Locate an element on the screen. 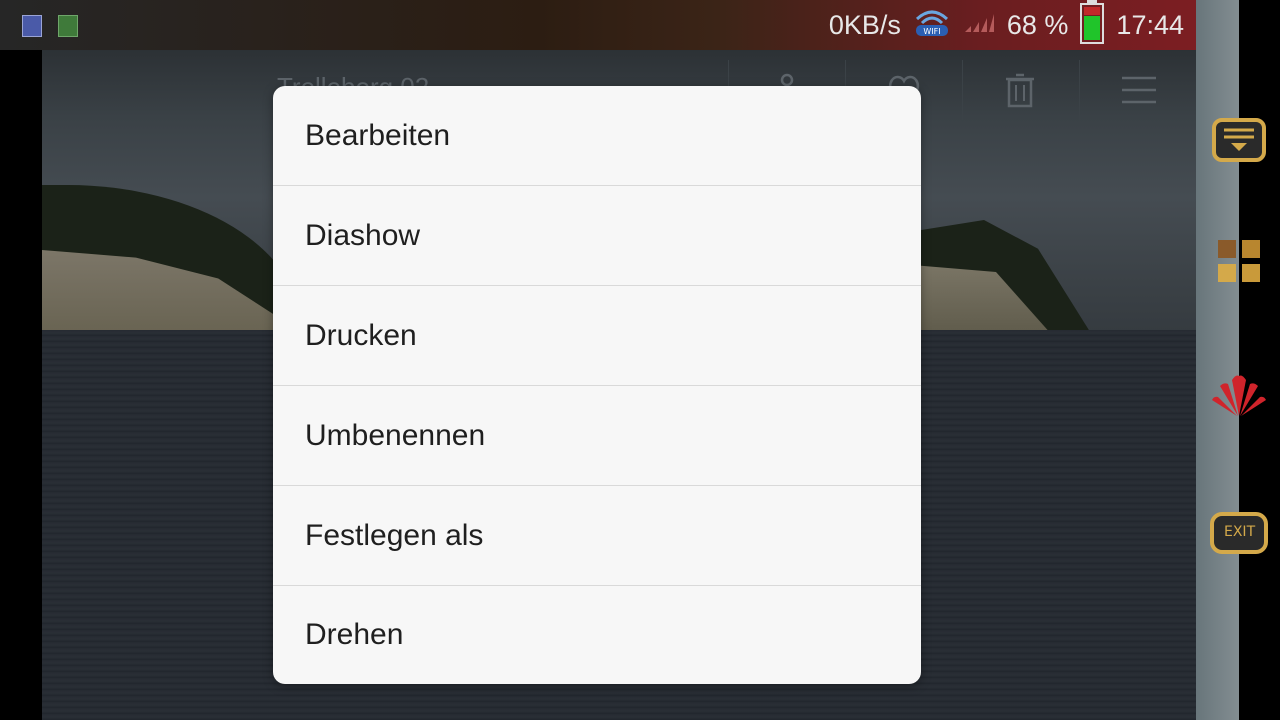 This screenshot has width=1280, height=720. menu-item-bearbeiten: Bearbeiten is located at coordinates (597, 136).